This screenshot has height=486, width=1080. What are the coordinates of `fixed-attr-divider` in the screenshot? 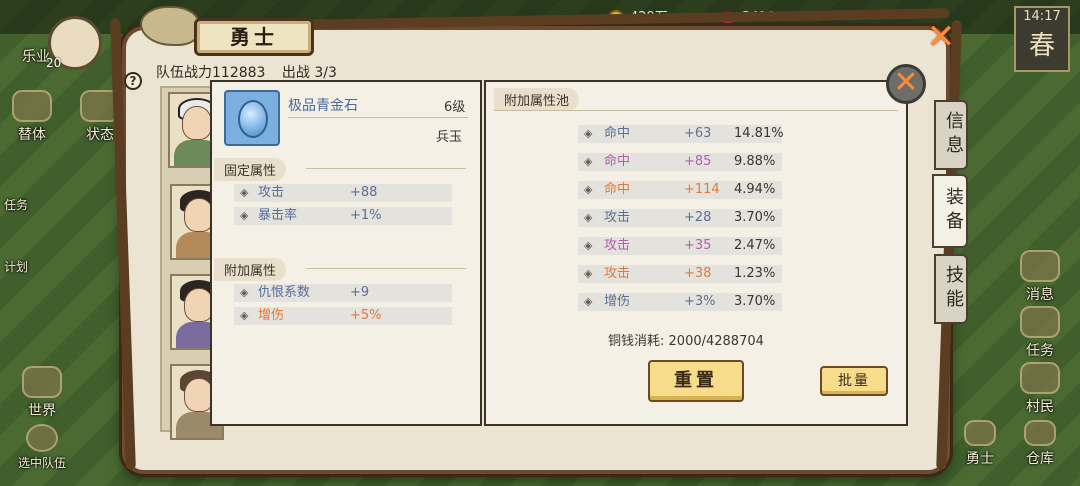 It's located at (386, 168).